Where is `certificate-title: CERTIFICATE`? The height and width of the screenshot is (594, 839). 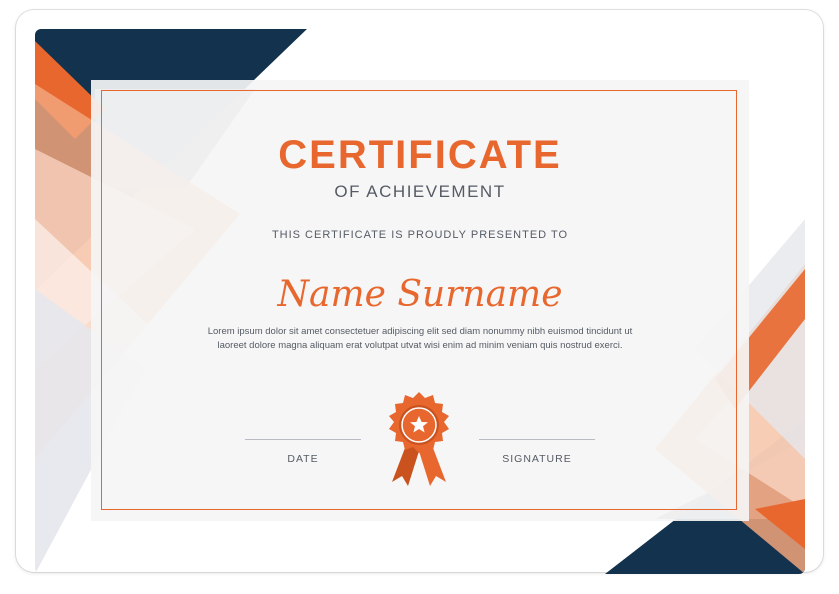 certificate-title: CERTIFICATE is located at coordinates (420, 155).